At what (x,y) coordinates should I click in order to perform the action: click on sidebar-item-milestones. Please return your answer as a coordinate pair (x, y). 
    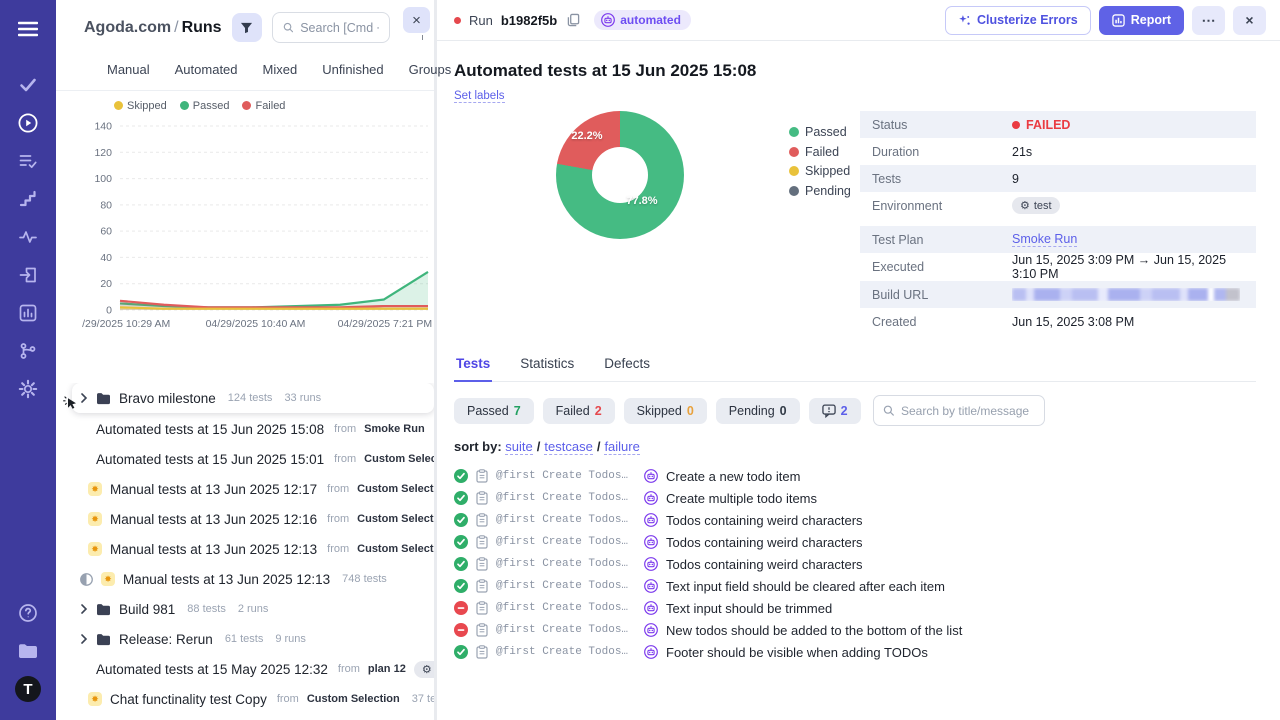
    Looking at the image, I should click on (28, 199).